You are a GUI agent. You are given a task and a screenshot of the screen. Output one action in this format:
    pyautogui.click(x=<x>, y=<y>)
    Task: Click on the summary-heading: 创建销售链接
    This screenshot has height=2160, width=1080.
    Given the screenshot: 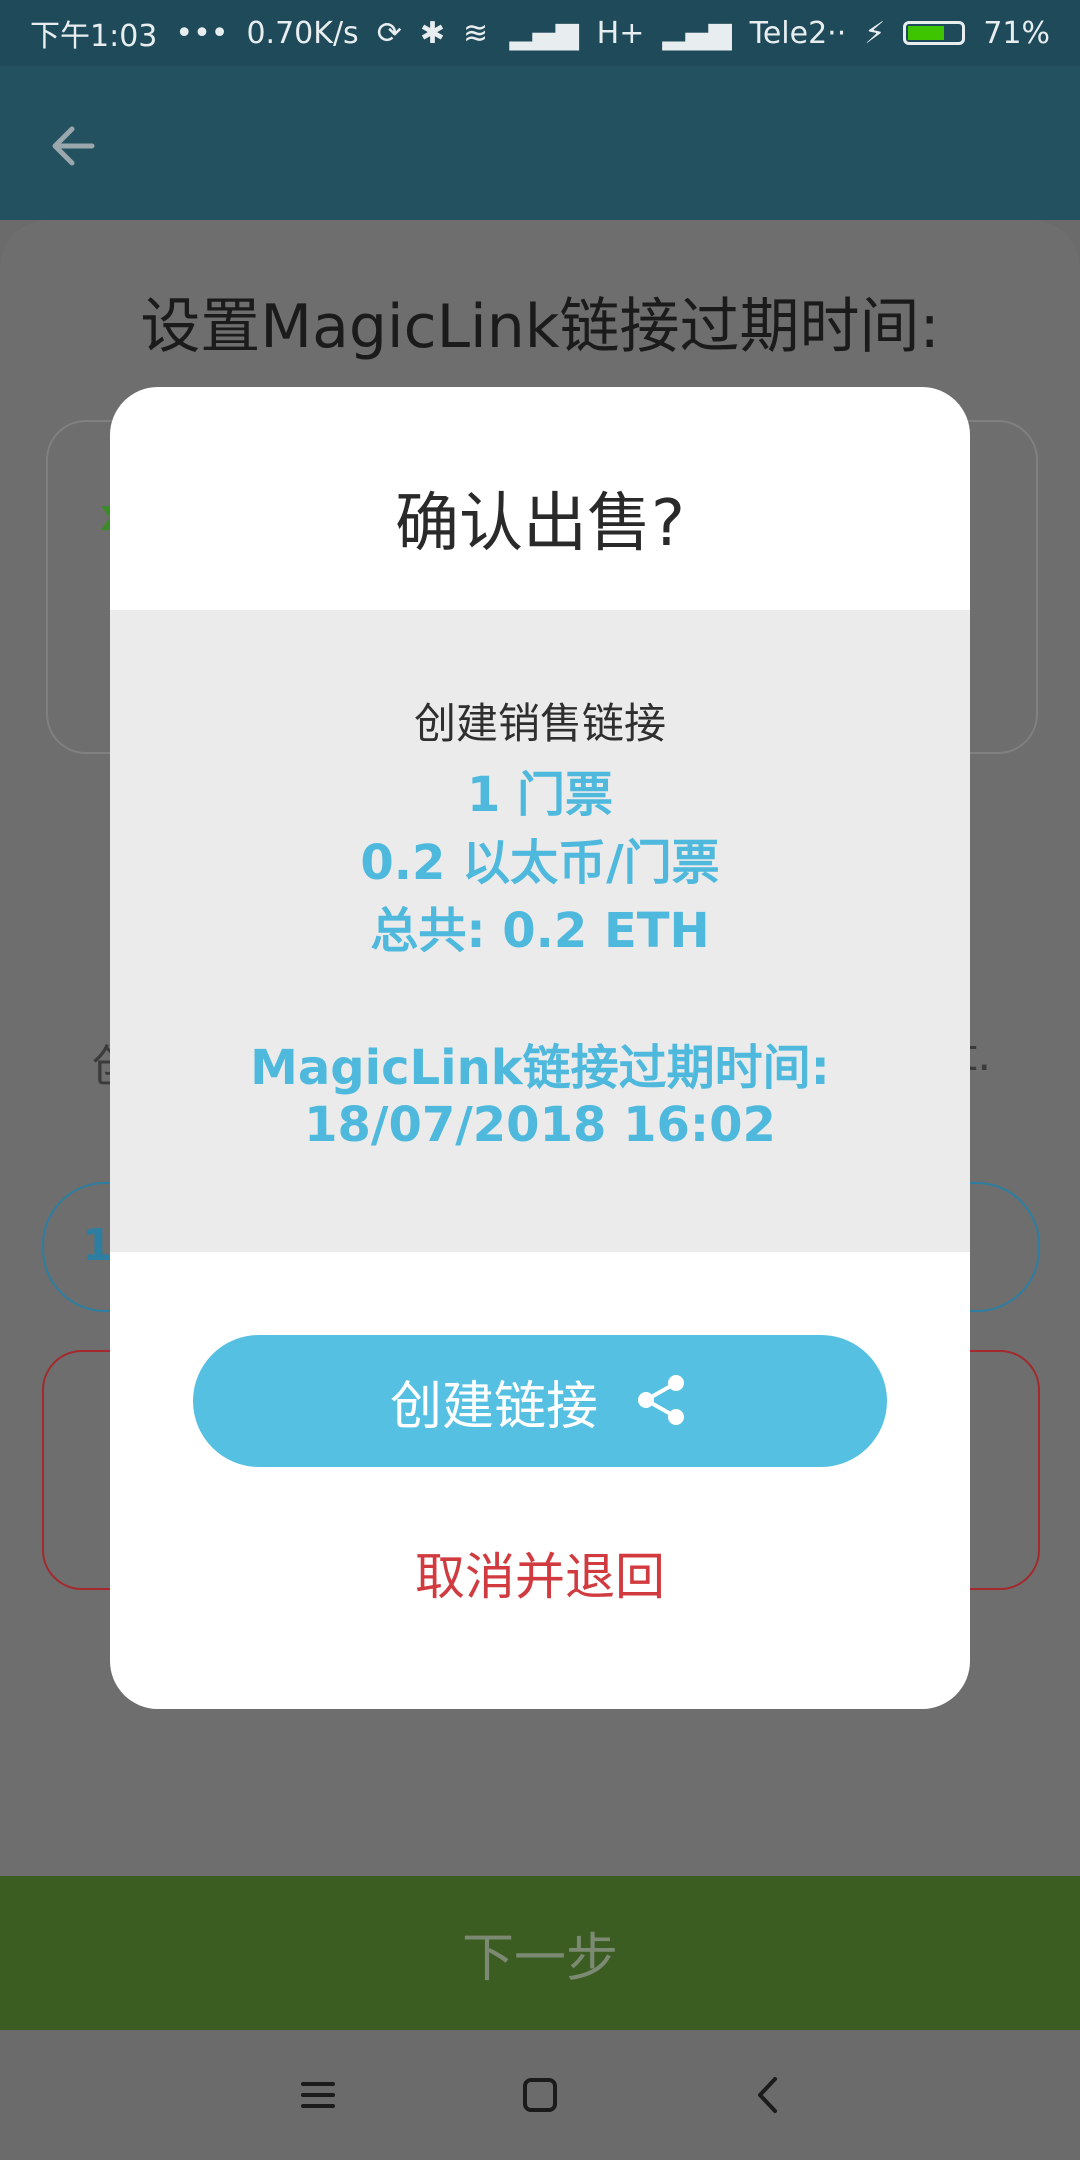 What is the action you would take?
    pyautogui.click(x=539, y=723)
    